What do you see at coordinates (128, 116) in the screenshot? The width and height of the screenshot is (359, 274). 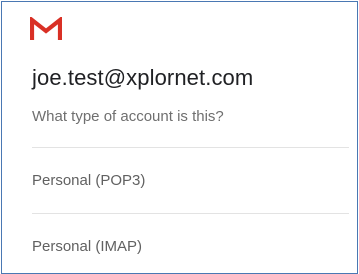 I see `account-type-prompt: What type of account is this?` at bounding box center [128, 116].